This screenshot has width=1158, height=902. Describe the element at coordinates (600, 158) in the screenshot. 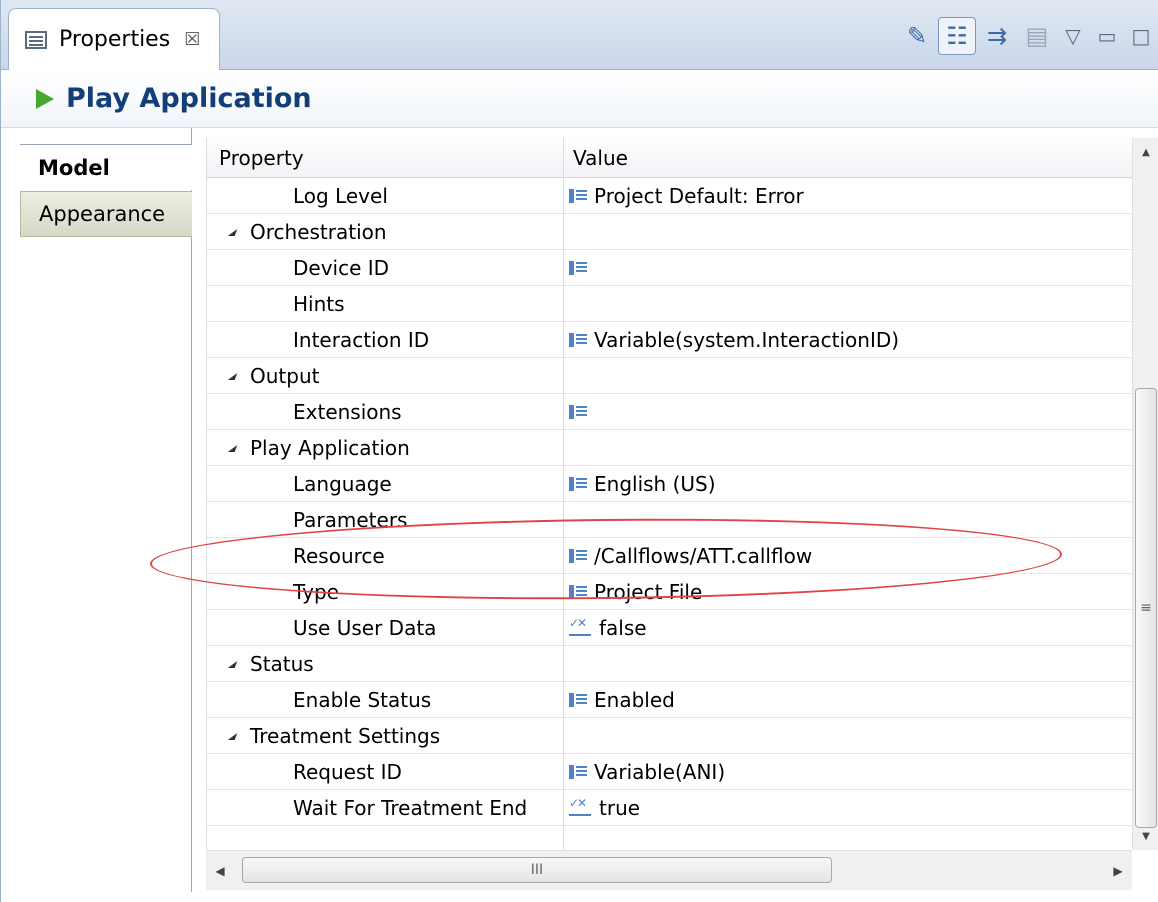

I see `value-column-header: Value` at that location.